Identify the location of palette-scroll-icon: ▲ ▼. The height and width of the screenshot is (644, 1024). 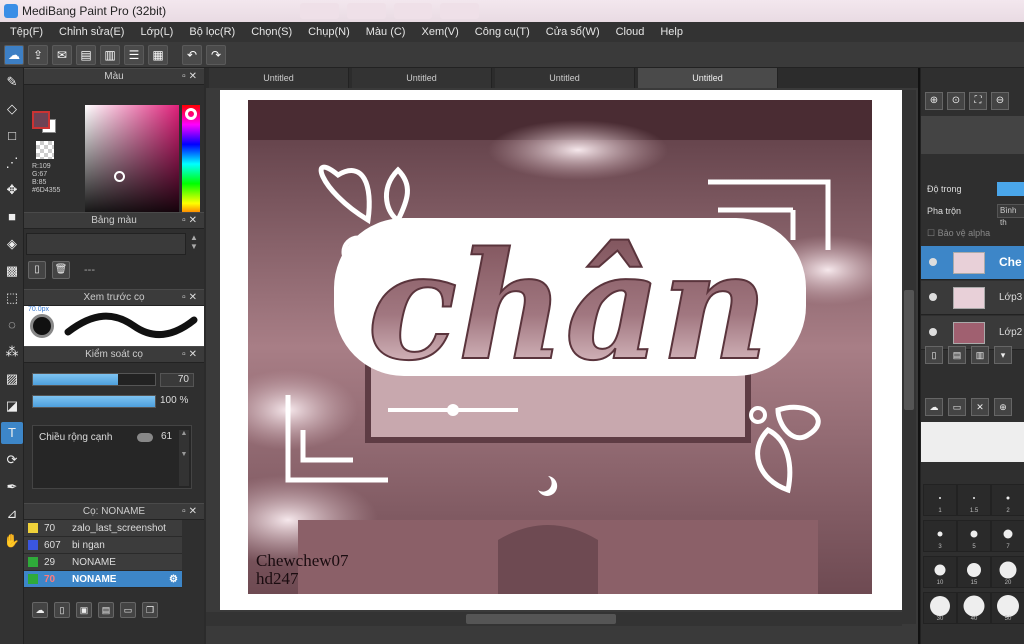
(194, 244).